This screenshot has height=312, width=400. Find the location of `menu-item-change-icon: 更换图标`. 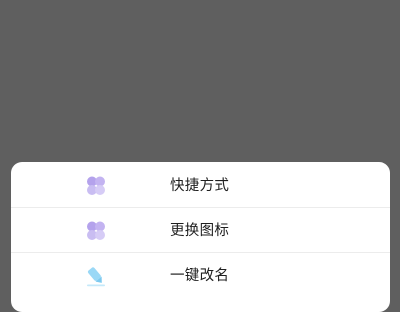

menu-item-change-icon: 更换图标 is located at coordinates (200, 230).